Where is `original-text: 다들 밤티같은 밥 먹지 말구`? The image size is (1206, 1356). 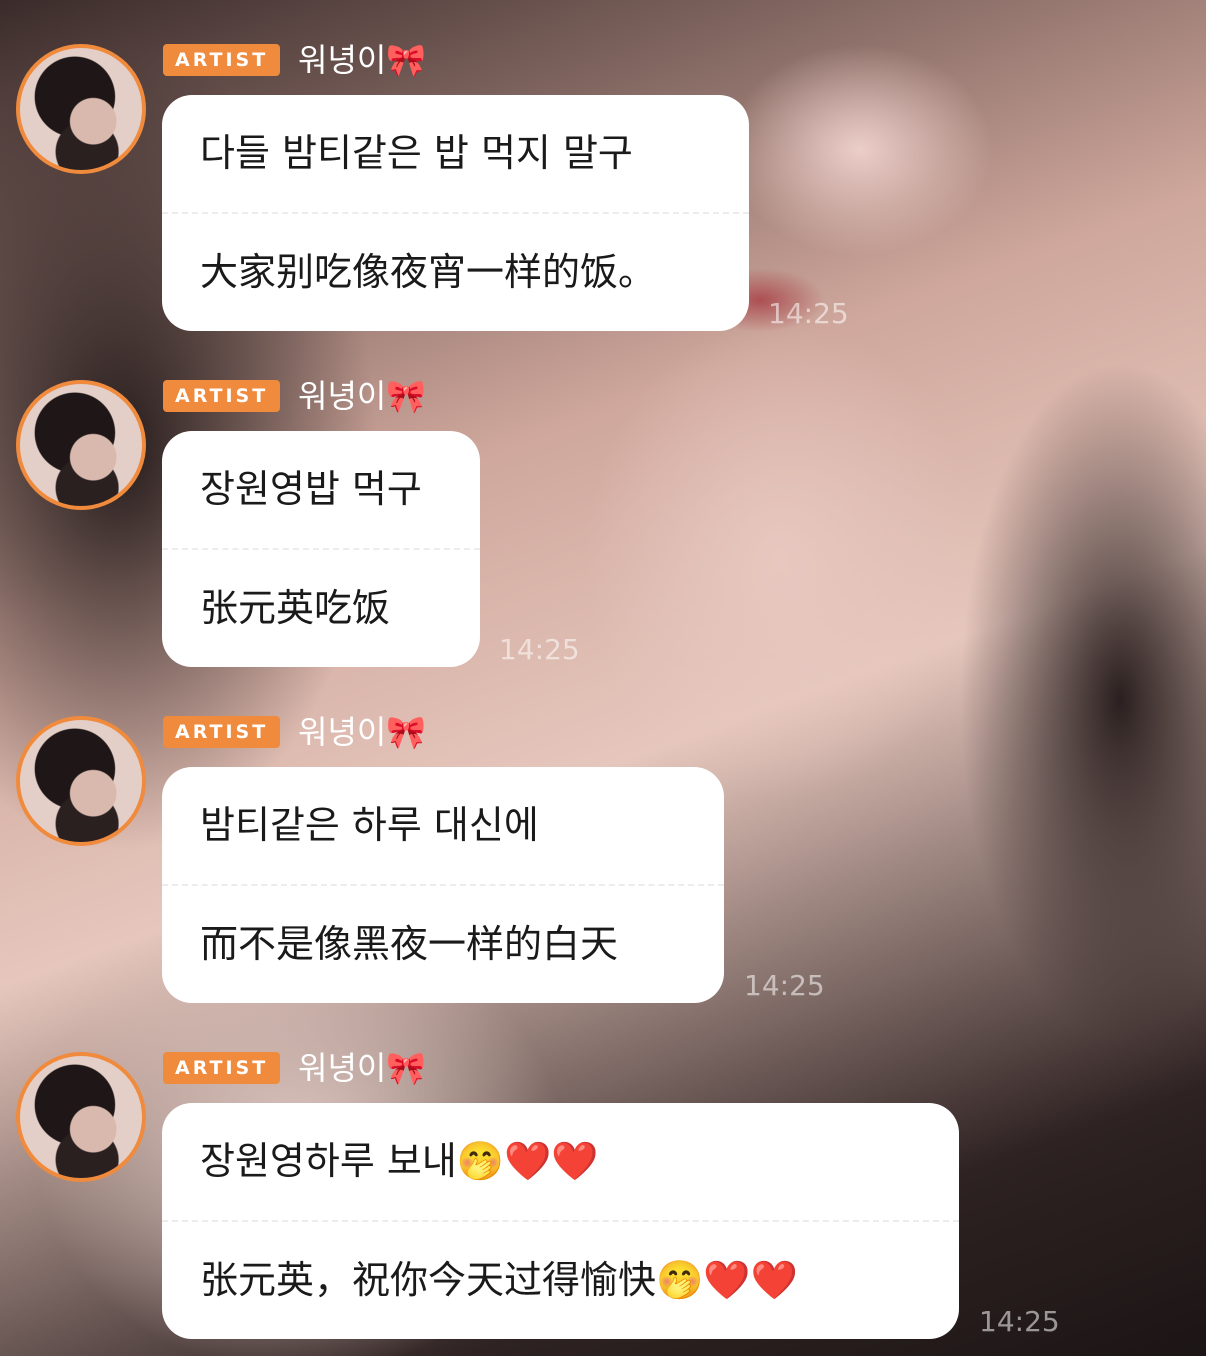
original-text: 다들 밤티같은 밥 먹지 말구 is located at coordinates (416, 153).